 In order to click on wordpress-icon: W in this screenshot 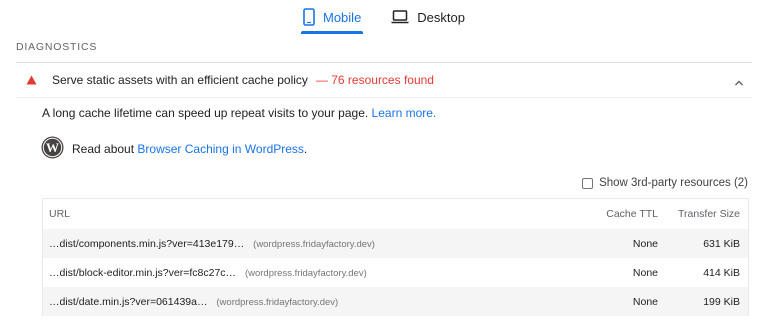, I will do `click(52, 149)`.